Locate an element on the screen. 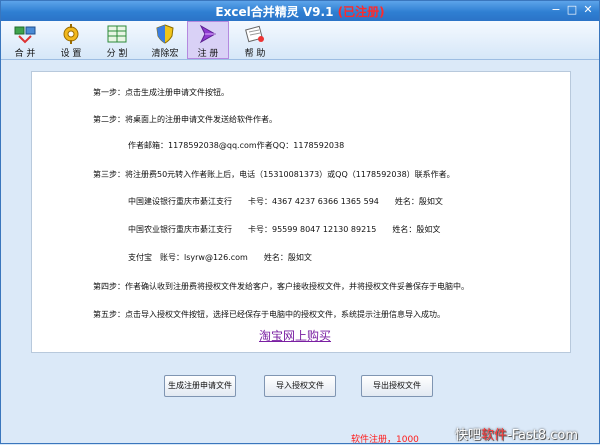 This screenshot has height=445, width=600. toolbar-label: 设 置 is located at coordinates (71, 54).